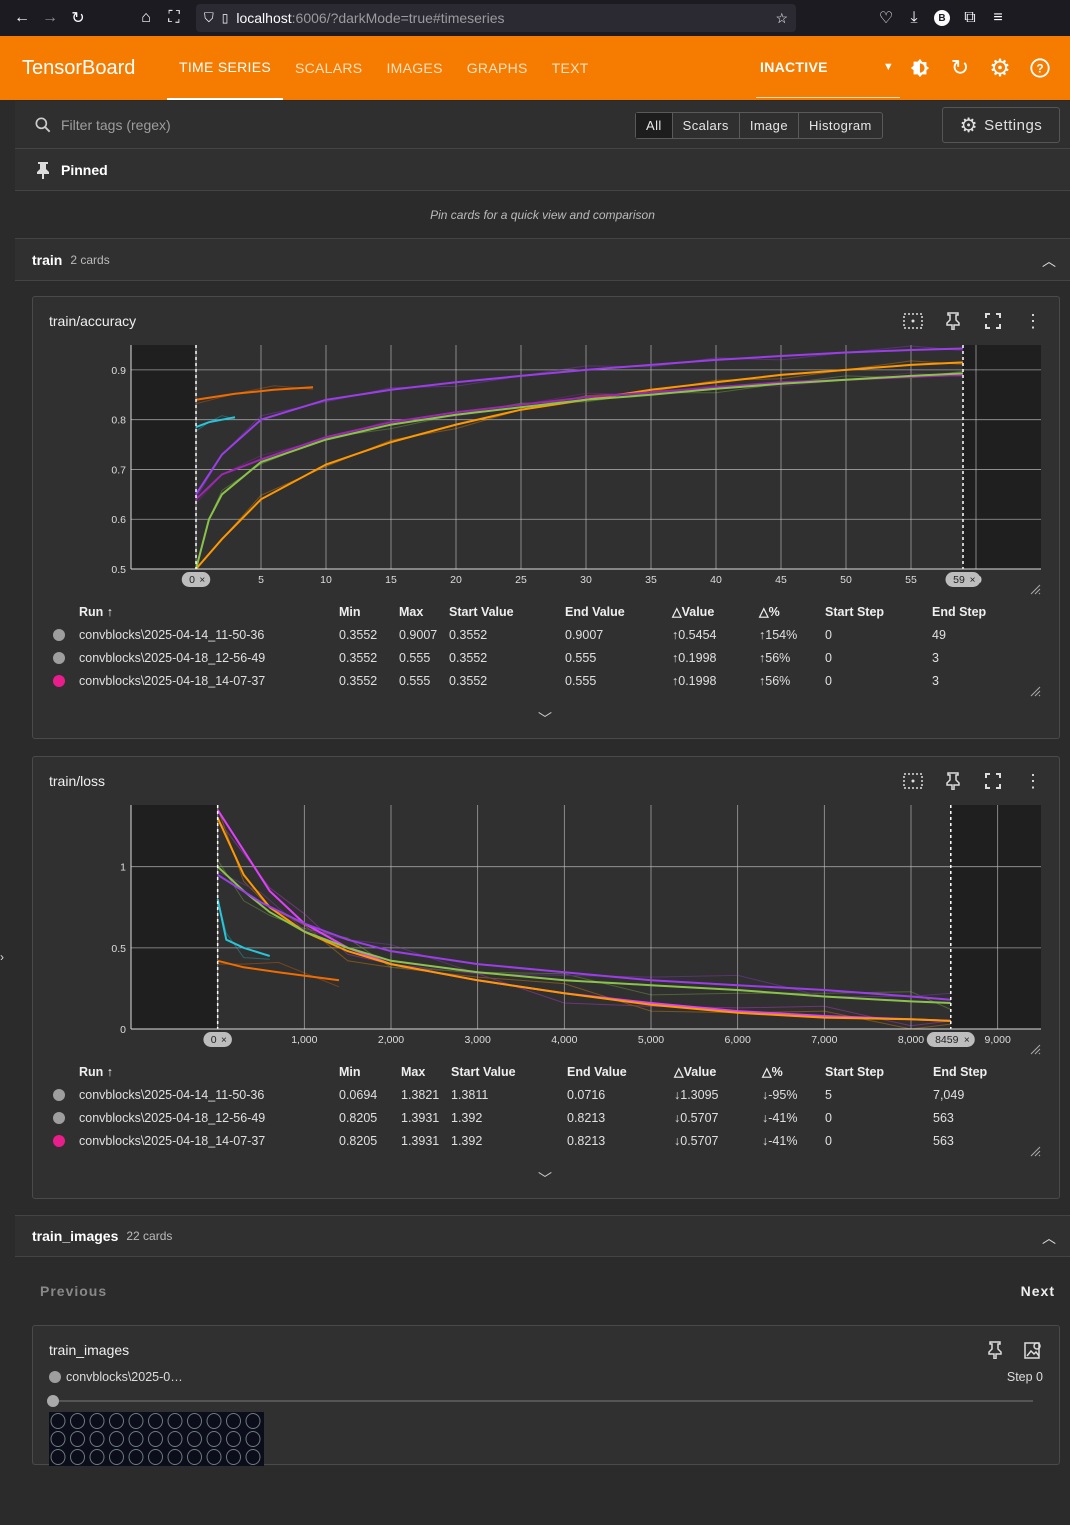 The height and width of the screenshot is (1525, 1070). I want to click on tab-graphs: GRAPHS, so click(497, 68).